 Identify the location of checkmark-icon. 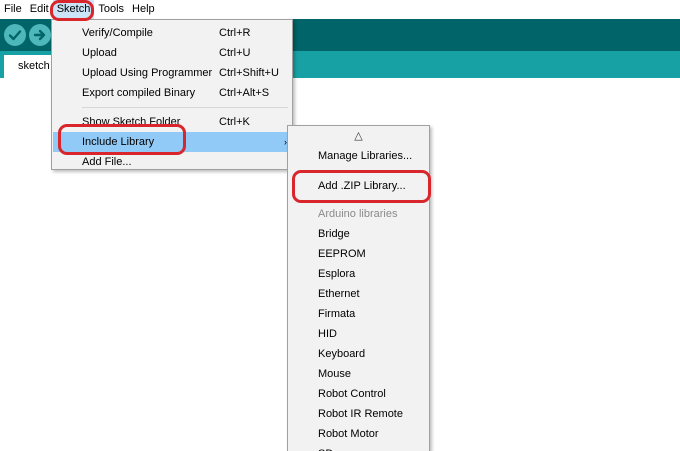
(15, 35).